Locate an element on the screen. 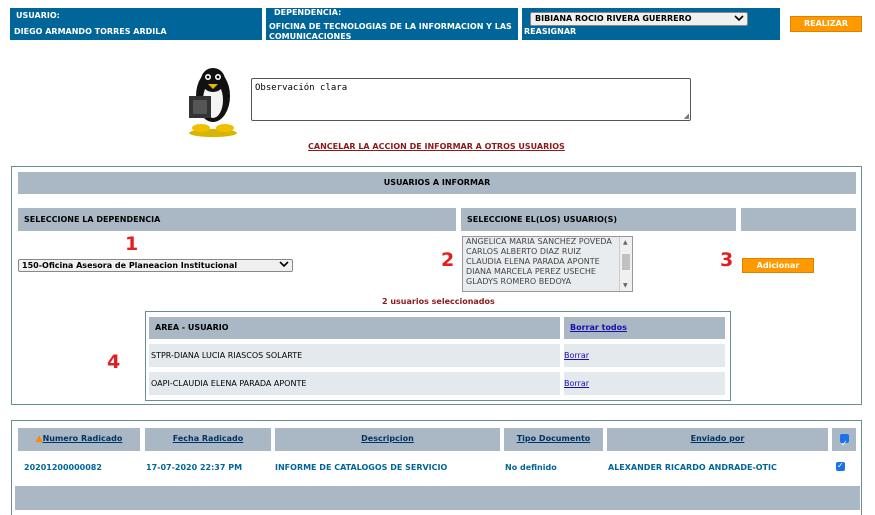 This screenshot has height=515, width=875. area-usuario-label: AREA - USUARIO is located at coordinates (192, 327).